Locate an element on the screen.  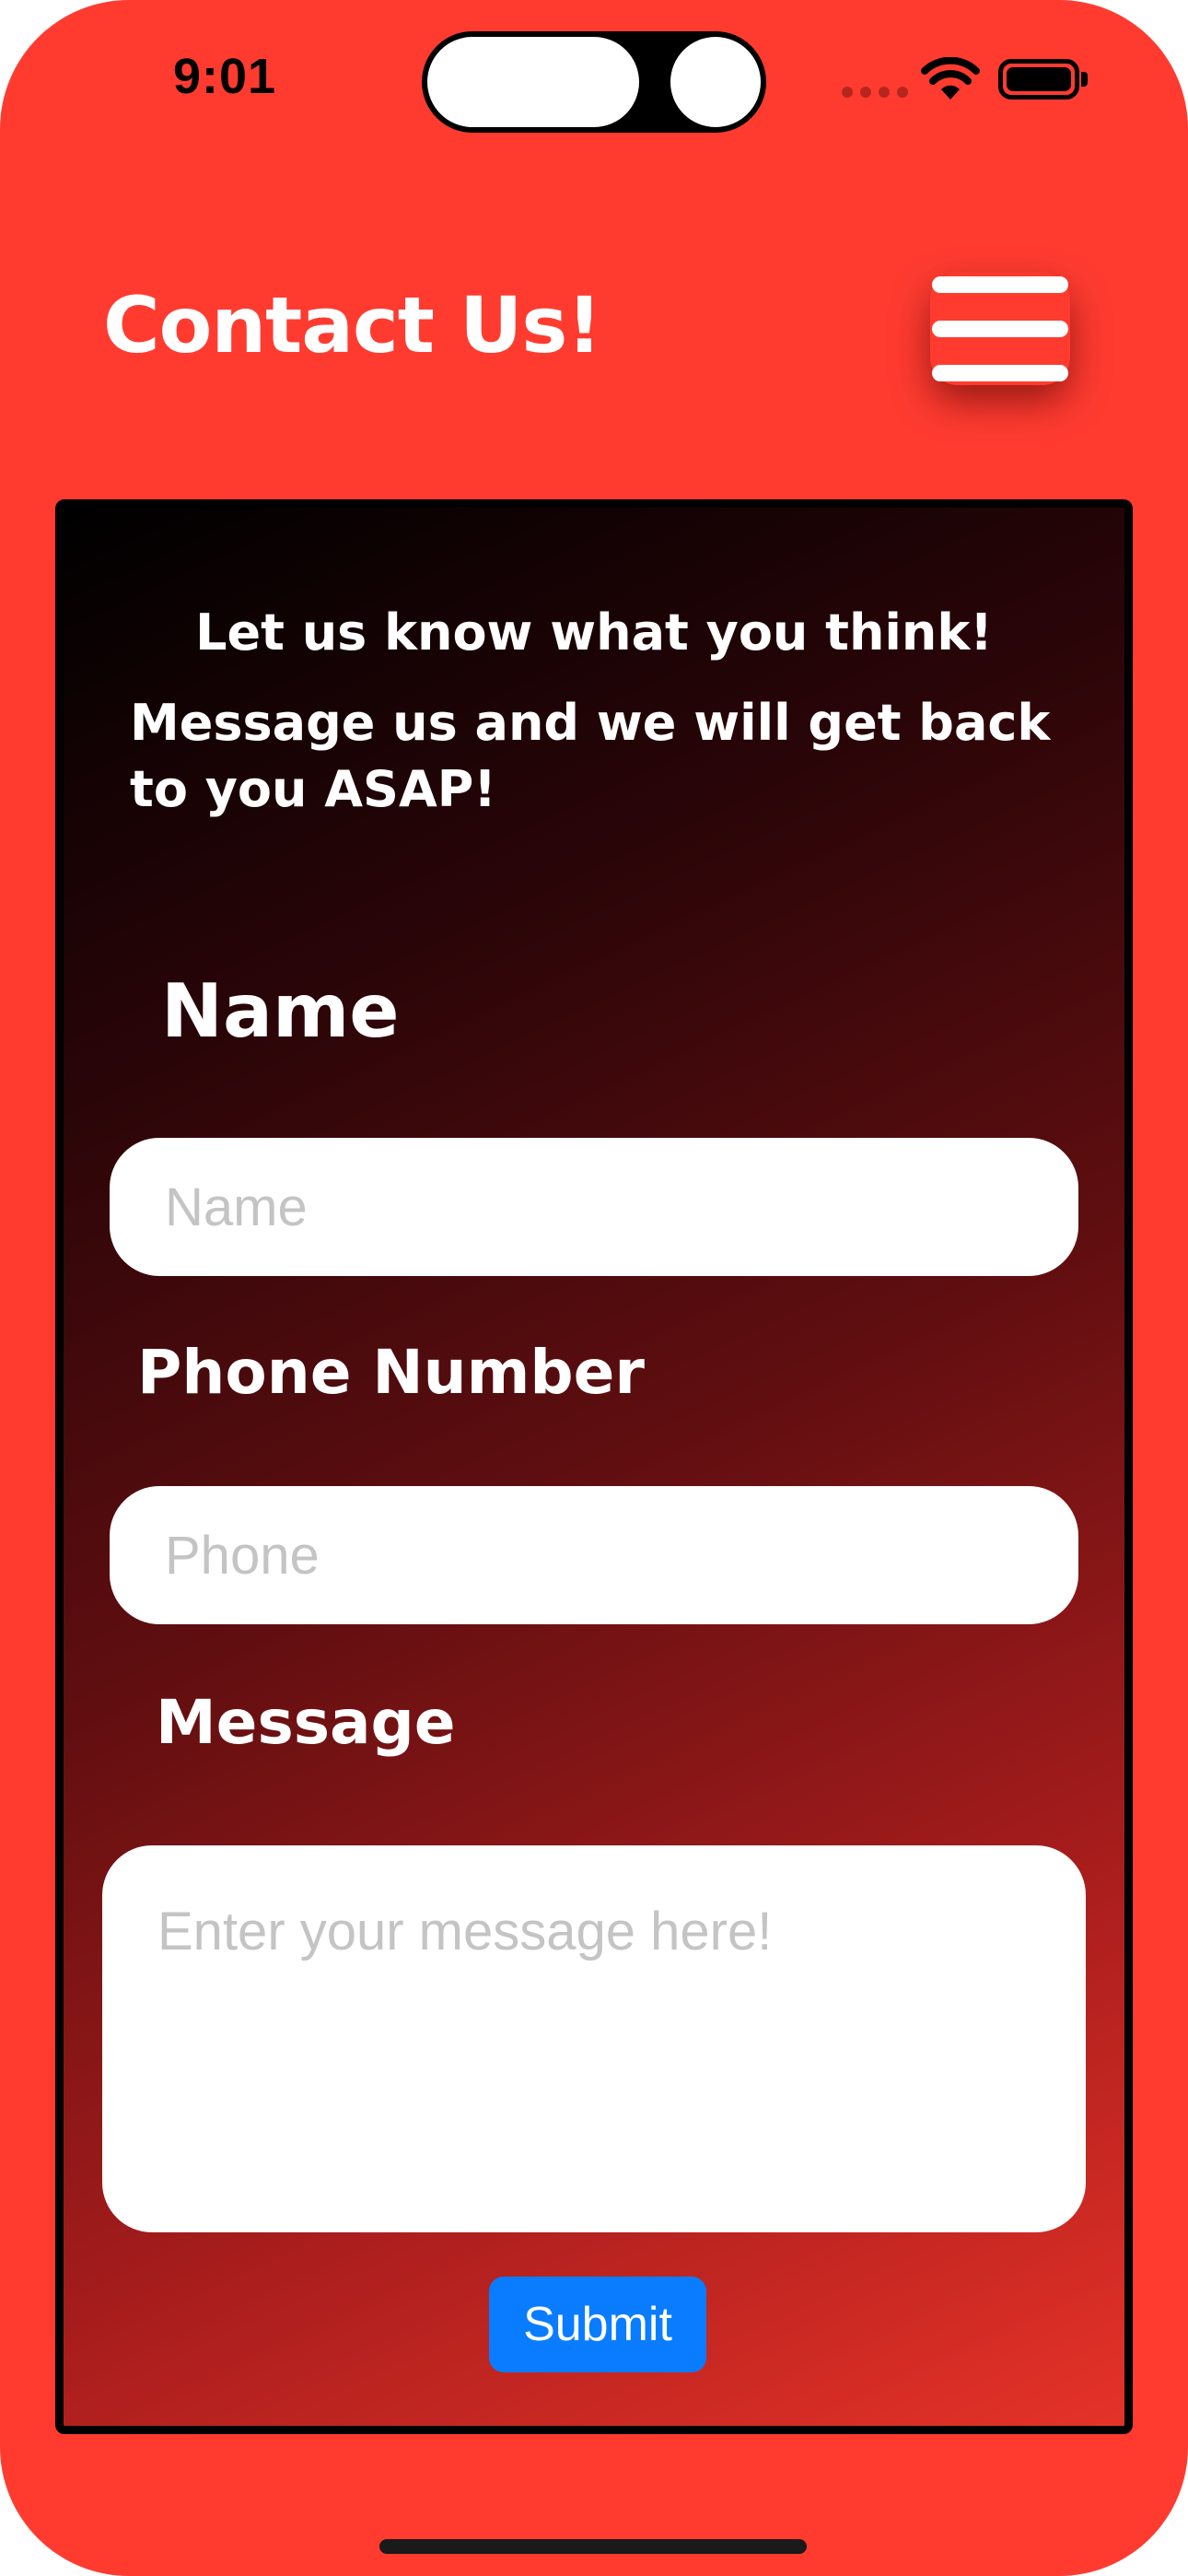
message-textarea is located at coordinates (594, 2038).